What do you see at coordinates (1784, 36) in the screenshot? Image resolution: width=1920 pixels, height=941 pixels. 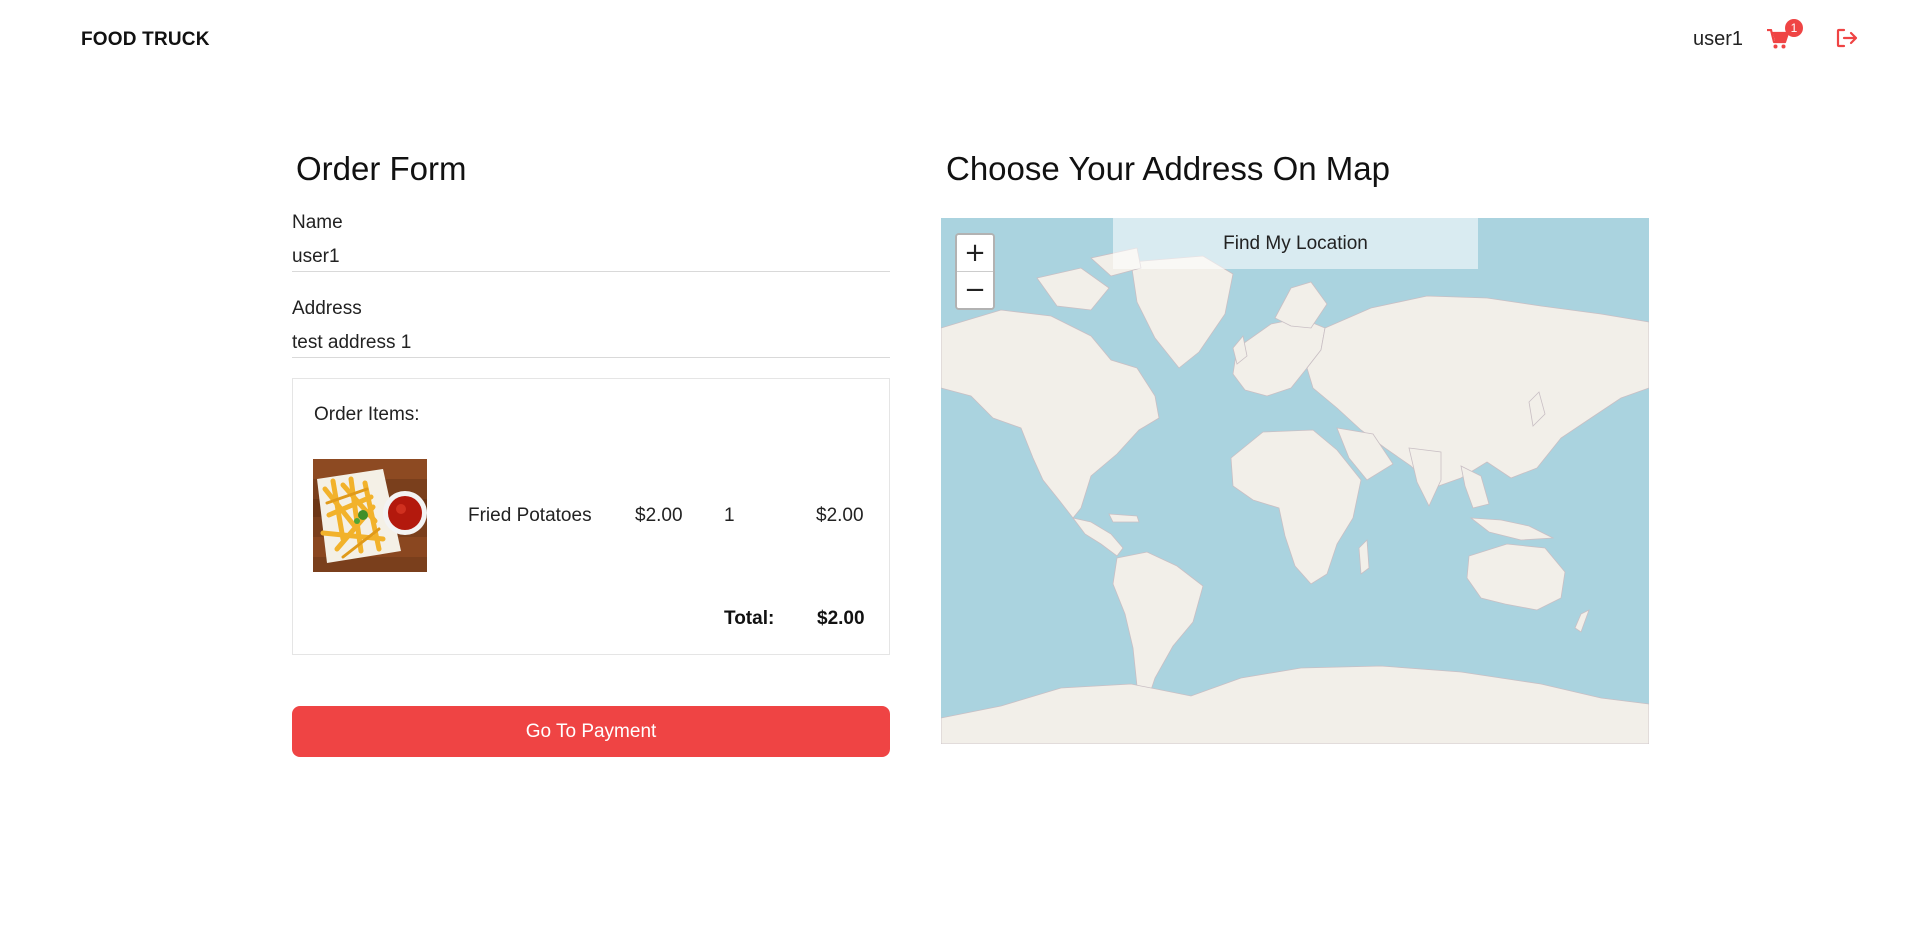 I see `cart-button: 1` at bounding box center [1784, 36].